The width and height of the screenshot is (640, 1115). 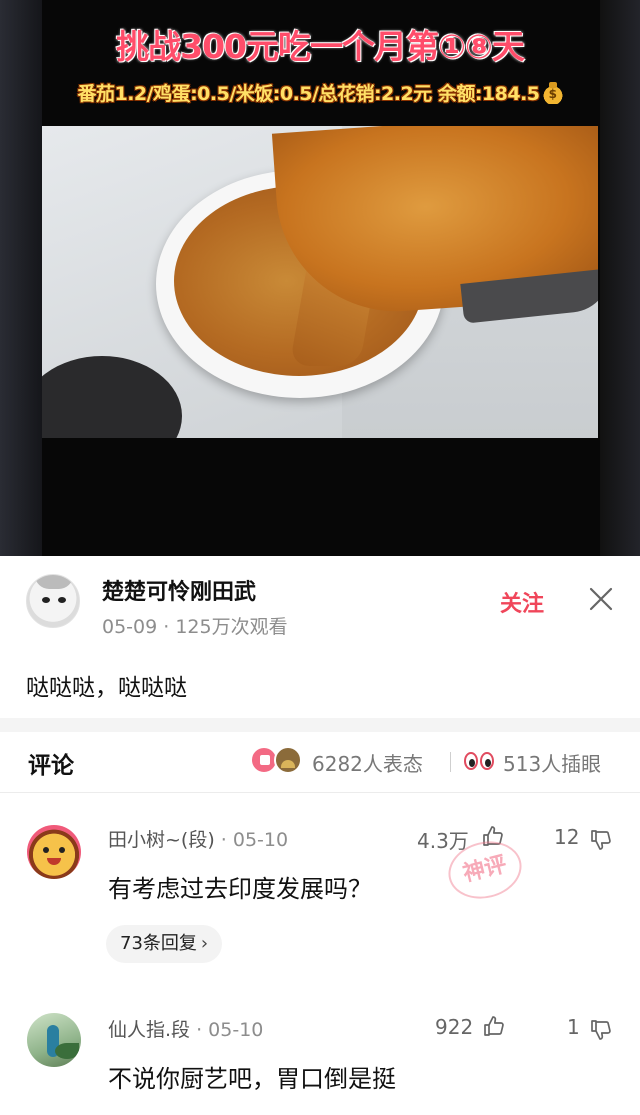 I want to click on comment-like-count: 922, so click(x=454, y=1027).